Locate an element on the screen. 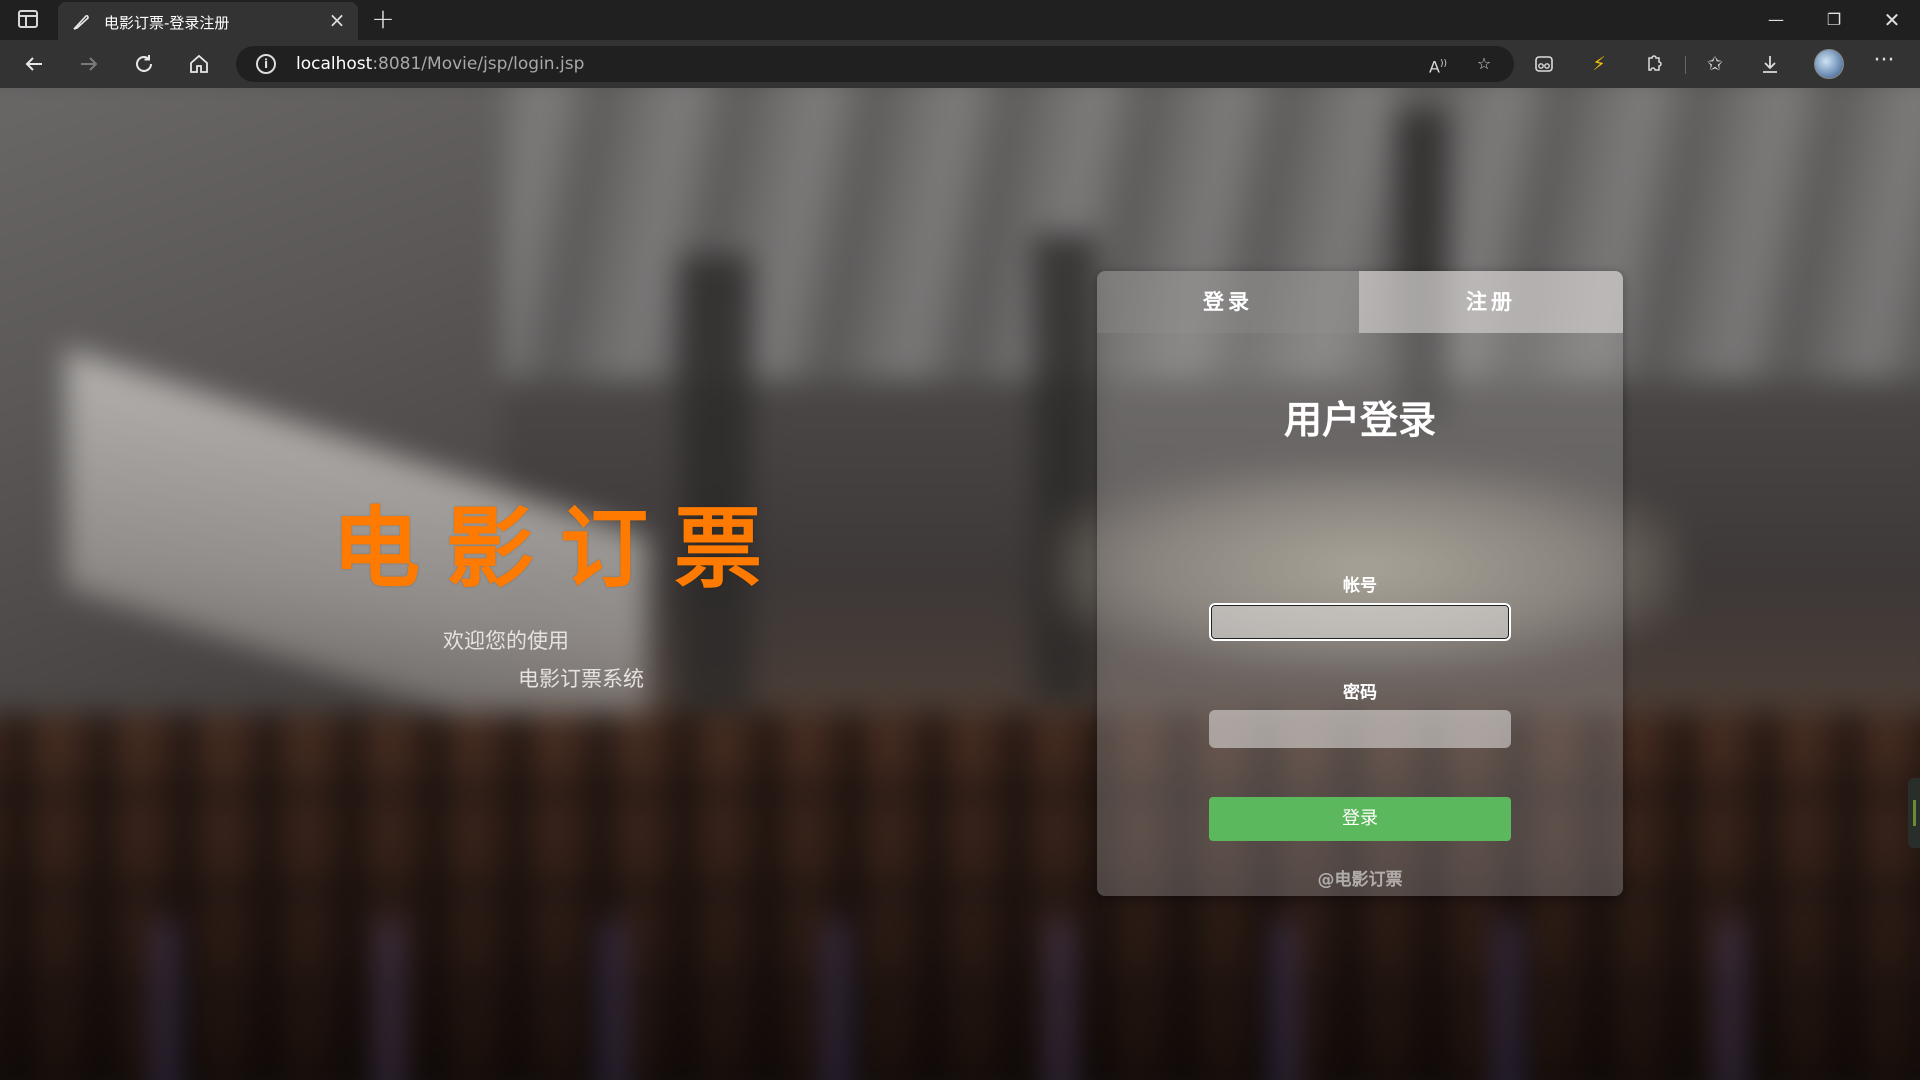 This screenshot has height=1080, width=1920. pikachu-extension-icon: ⚡ is located at coordinates (1599, 64).